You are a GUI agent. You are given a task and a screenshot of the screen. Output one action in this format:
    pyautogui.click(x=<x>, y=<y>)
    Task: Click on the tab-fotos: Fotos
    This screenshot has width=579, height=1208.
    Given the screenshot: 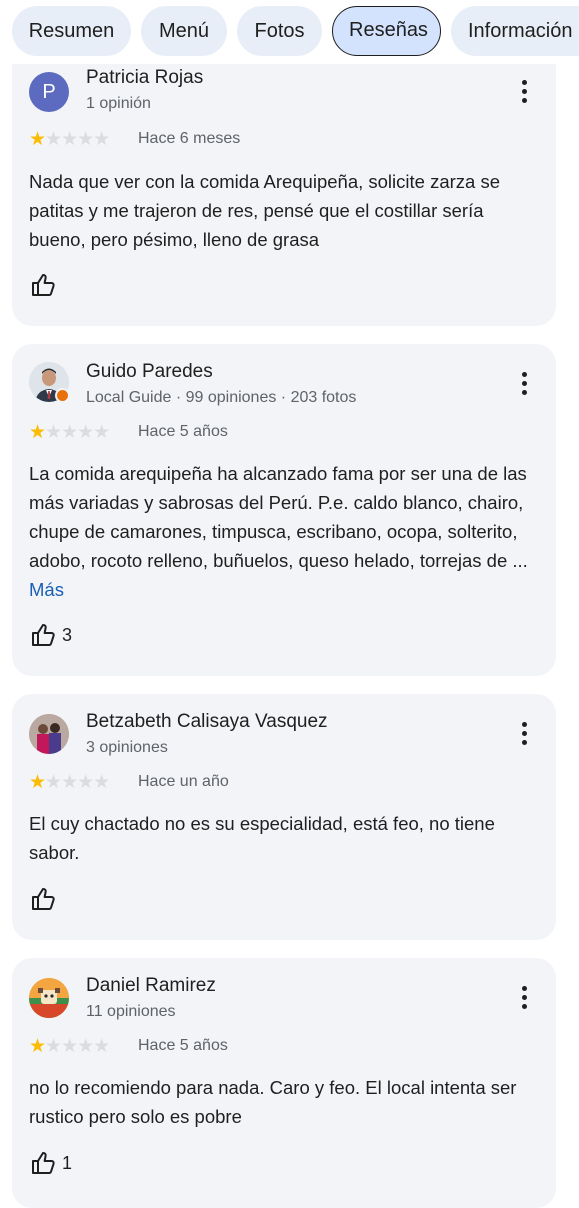 What is the action you would take?
    pyautogui.click(x=279, y=31)
    